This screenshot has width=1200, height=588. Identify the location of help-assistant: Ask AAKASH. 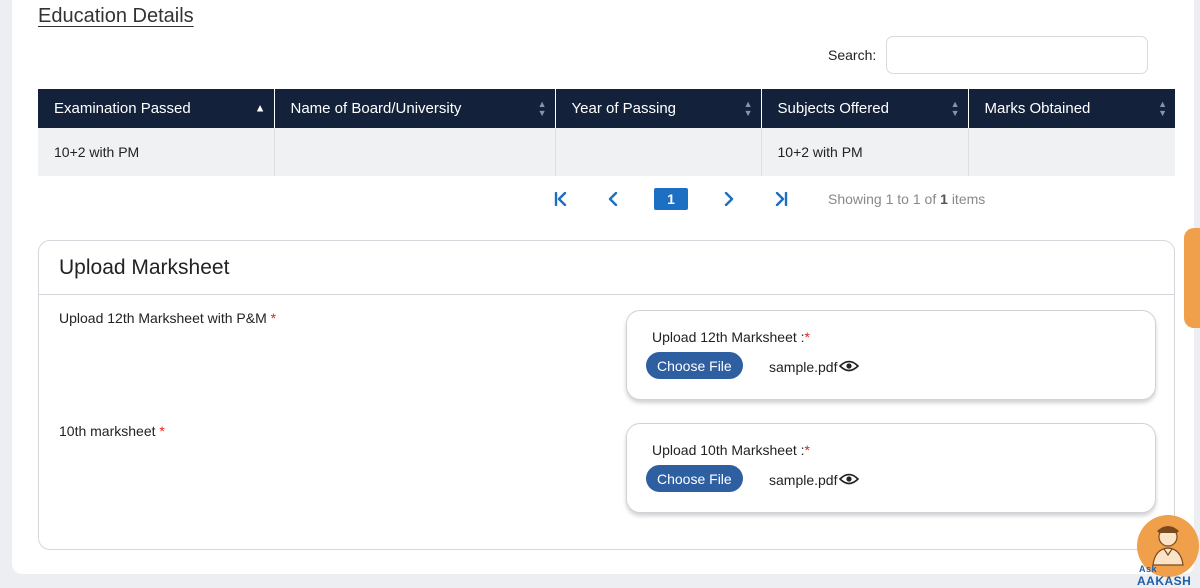
(1168, 551).